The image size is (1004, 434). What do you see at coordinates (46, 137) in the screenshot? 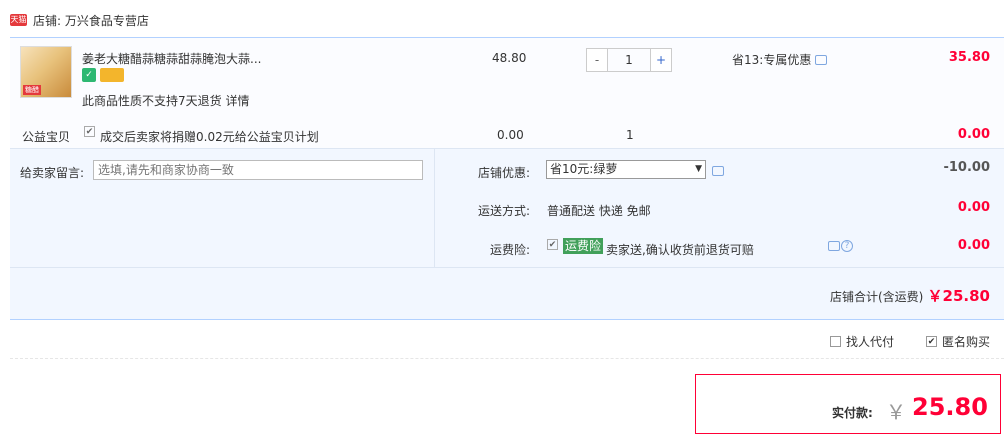
I see `charity-label: 公益宝贝` at bounding box center [46, 137].